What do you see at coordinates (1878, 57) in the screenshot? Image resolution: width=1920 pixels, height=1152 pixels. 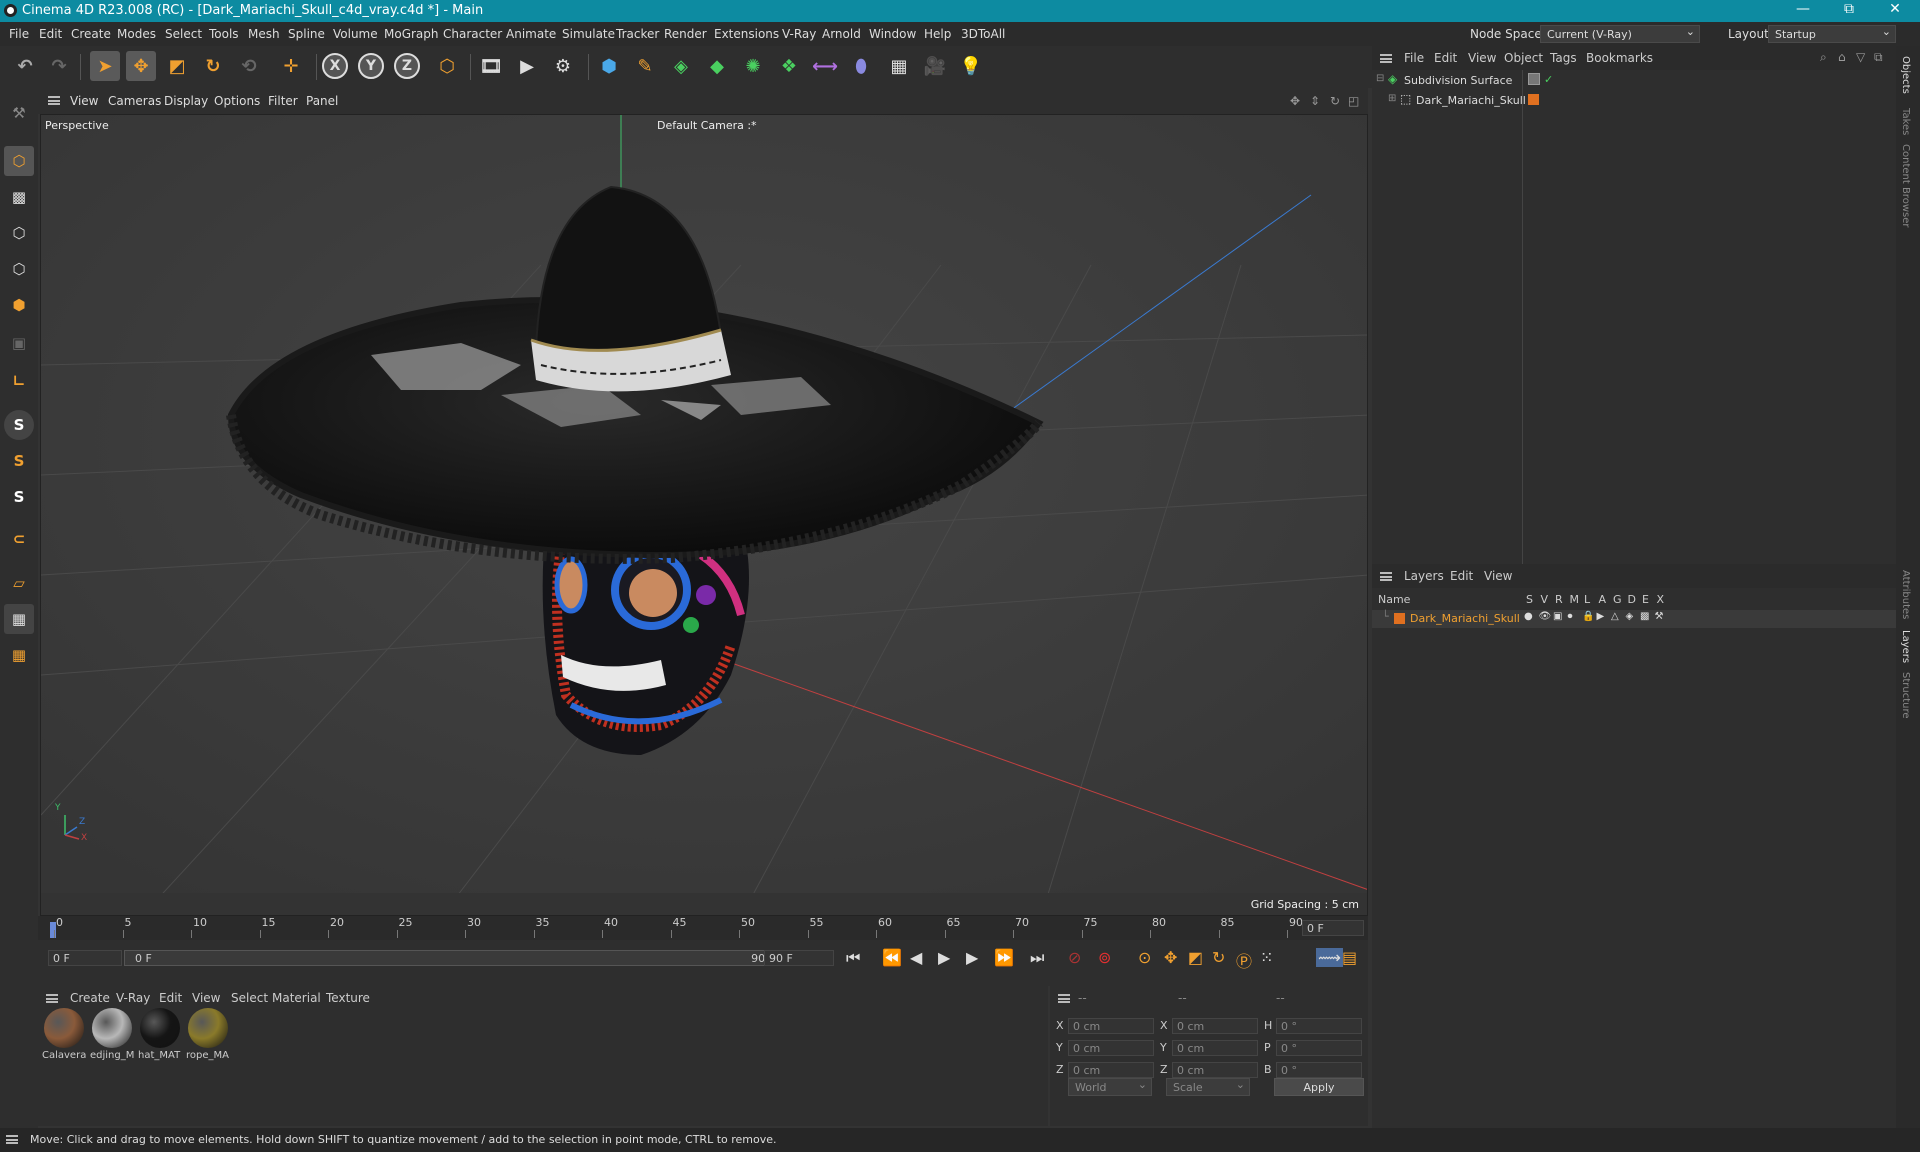 I see `object-new-window-icon: ⧉` at bounding box center [1878, 57].